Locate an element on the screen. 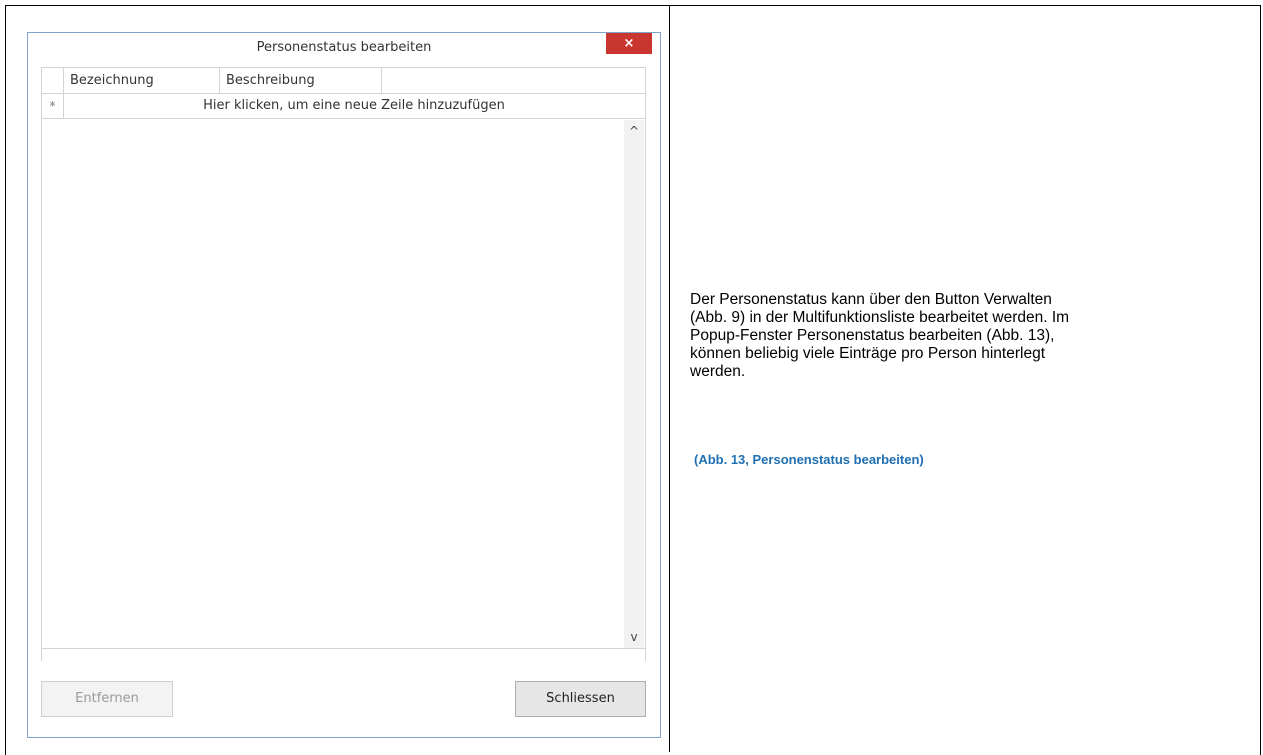  title-bar: Personenstatus bearbeiten × is located at coordinates (344, 48).